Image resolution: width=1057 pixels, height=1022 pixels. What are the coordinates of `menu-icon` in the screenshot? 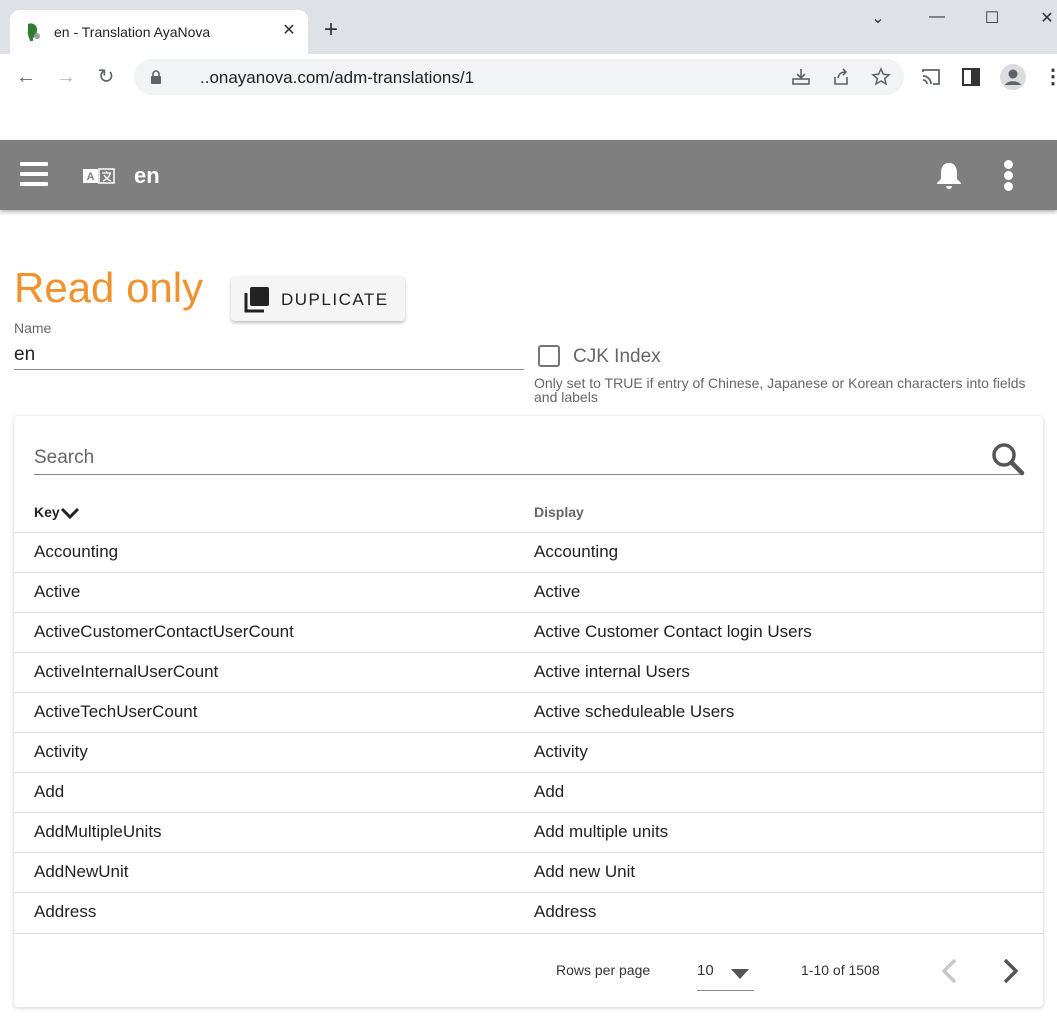 It's located at (34, 174).